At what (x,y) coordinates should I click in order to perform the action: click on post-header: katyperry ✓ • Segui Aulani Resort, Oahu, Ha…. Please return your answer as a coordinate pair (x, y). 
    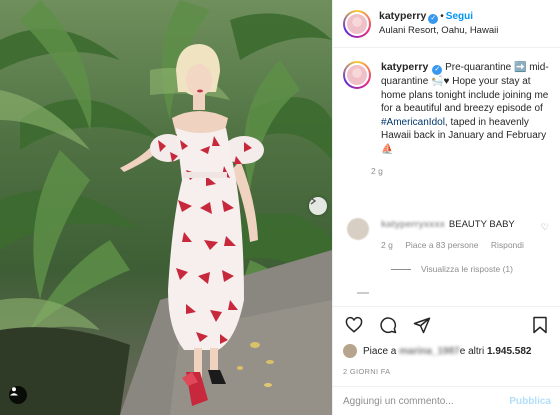
    Looking at the image, I should click on (446, 24).